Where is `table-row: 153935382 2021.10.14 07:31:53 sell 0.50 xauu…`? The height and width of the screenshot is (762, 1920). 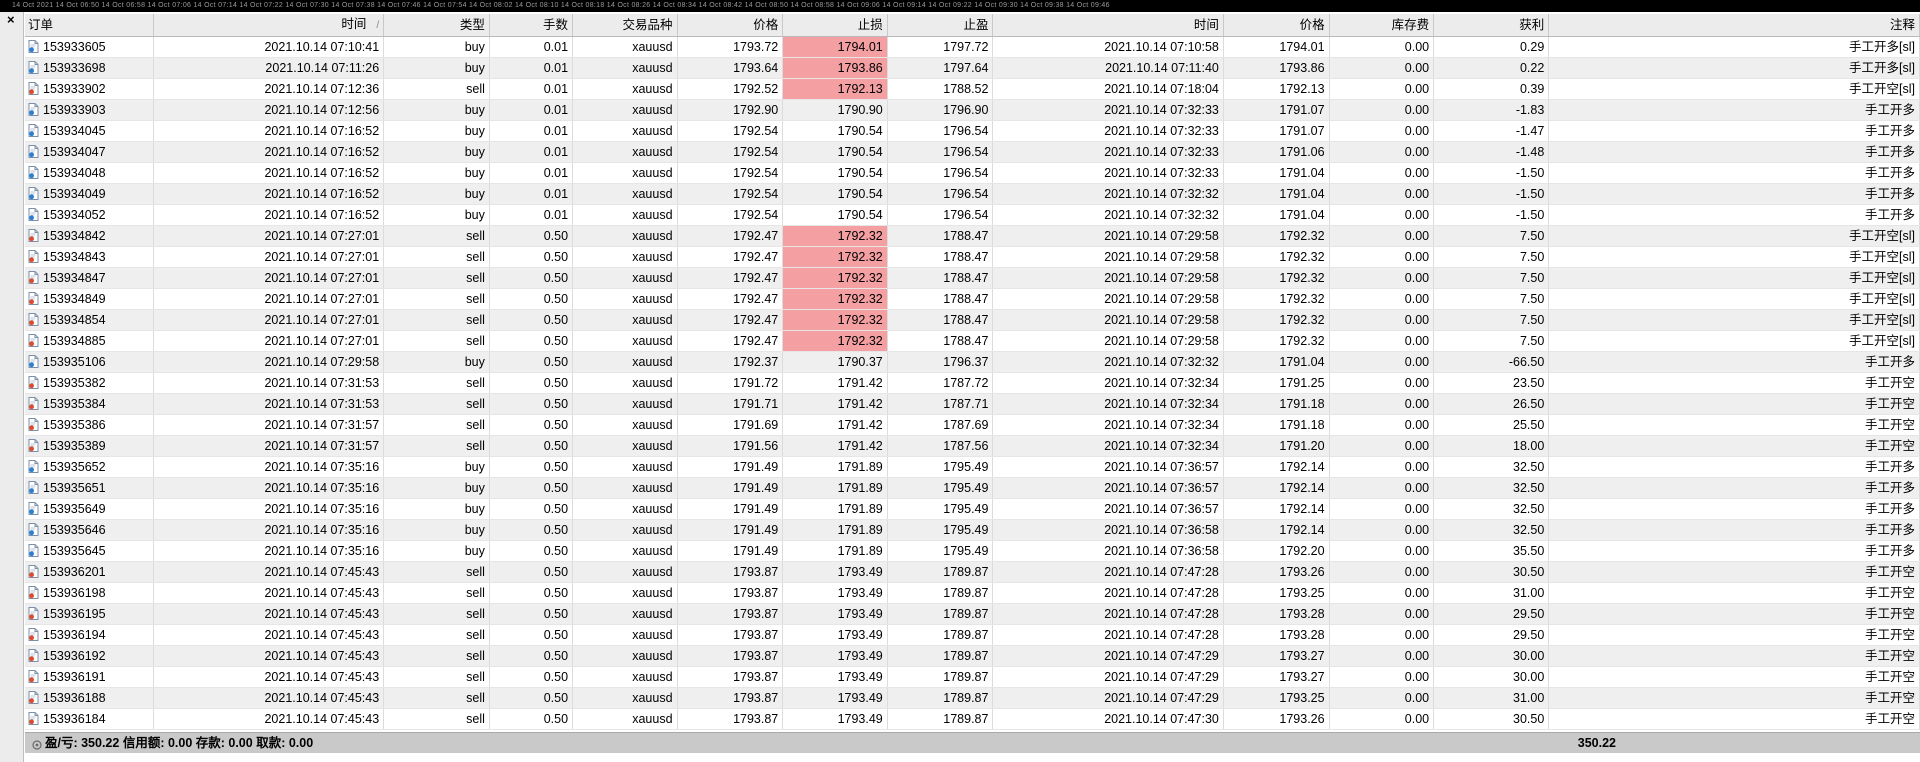
table-row: 153935382 2021.10.14 07:31:53 sell 0.50 xauu… is located at coordinates (972, 383).